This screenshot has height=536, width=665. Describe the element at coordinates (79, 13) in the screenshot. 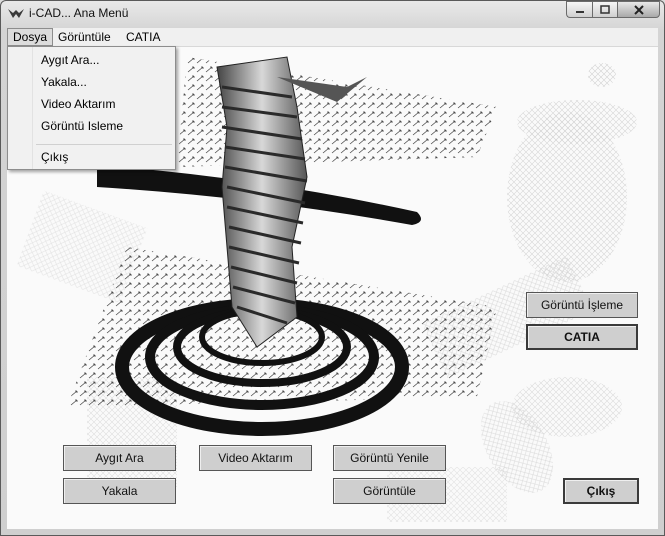

I see `window-title: i-CAD... Ana Menü` at that location.